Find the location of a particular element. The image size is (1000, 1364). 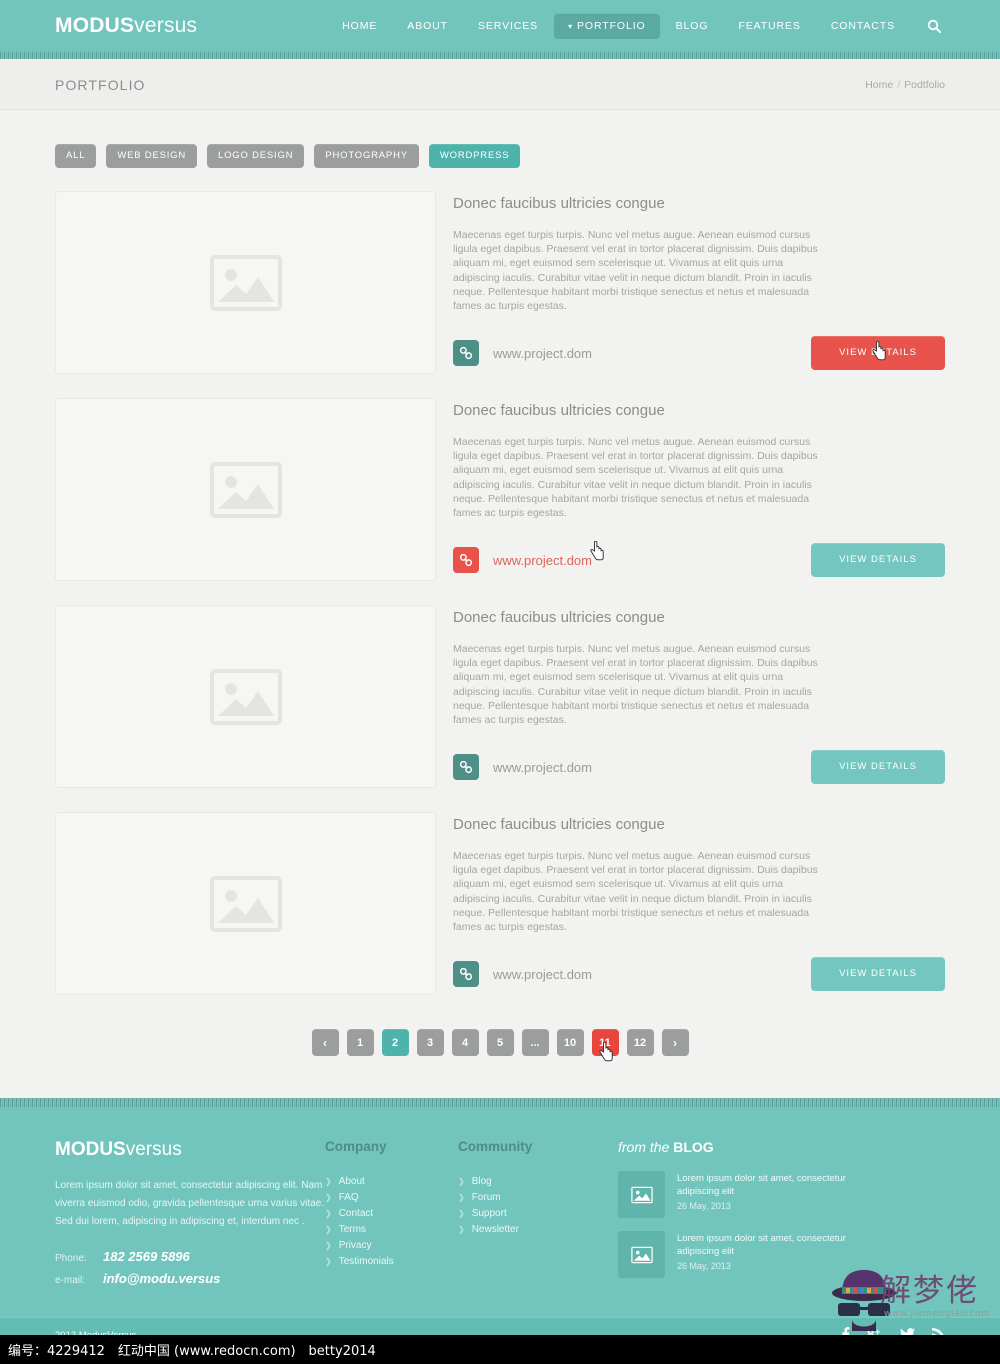

footer-link-label: Contact is located at coordinates (356, 1213).